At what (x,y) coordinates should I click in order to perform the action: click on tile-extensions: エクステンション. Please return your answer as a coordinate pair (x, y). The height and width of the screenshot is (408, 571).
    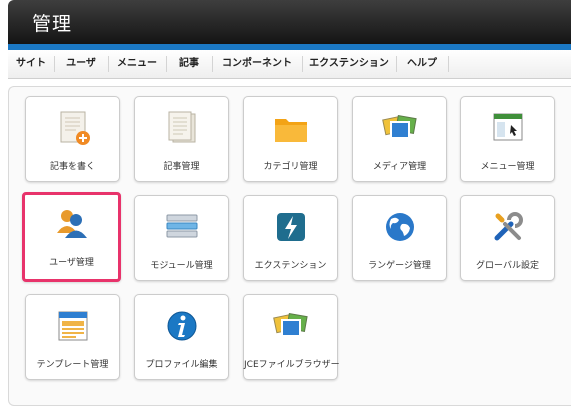
    Looking at the image, I should click on (290, 238).